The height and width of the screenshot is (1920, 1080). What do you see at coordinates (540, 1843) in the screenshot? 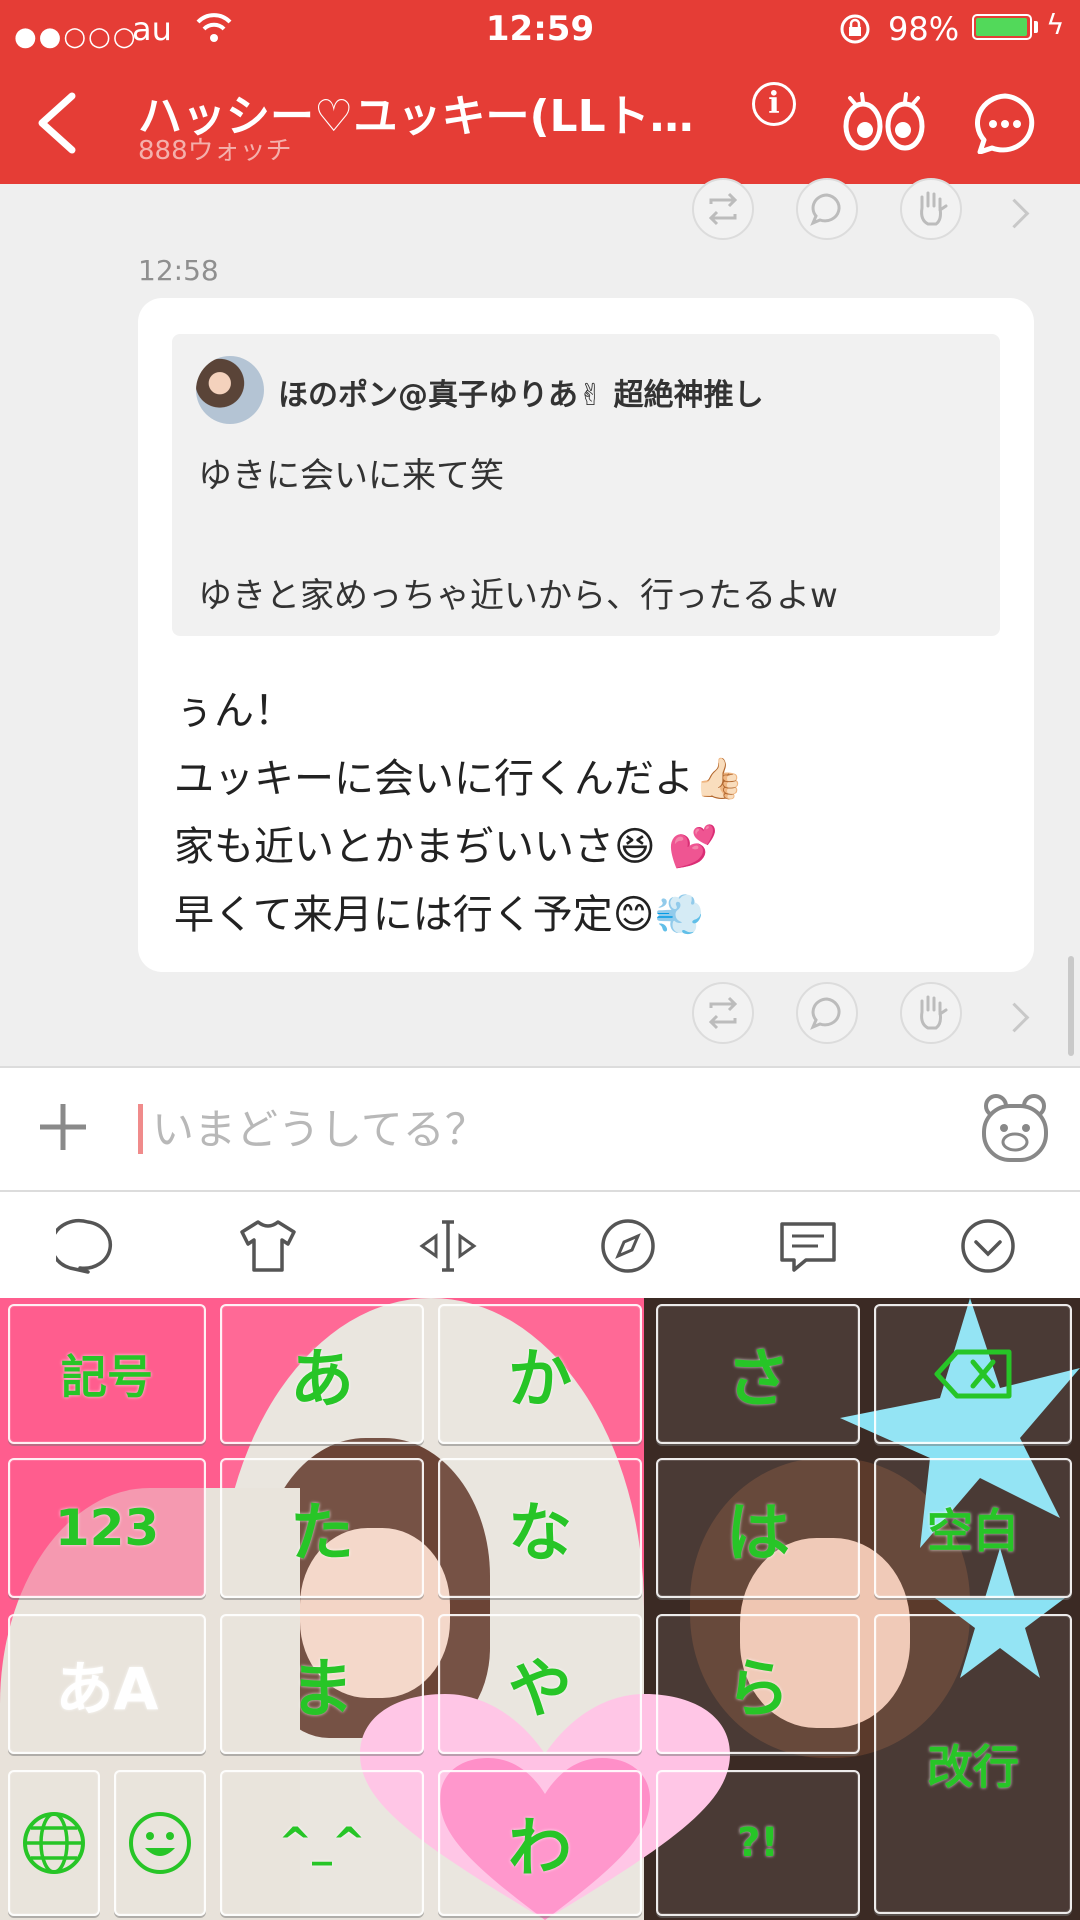
I see `kana-key-wa: わ` at bounding box center [540, 1843].